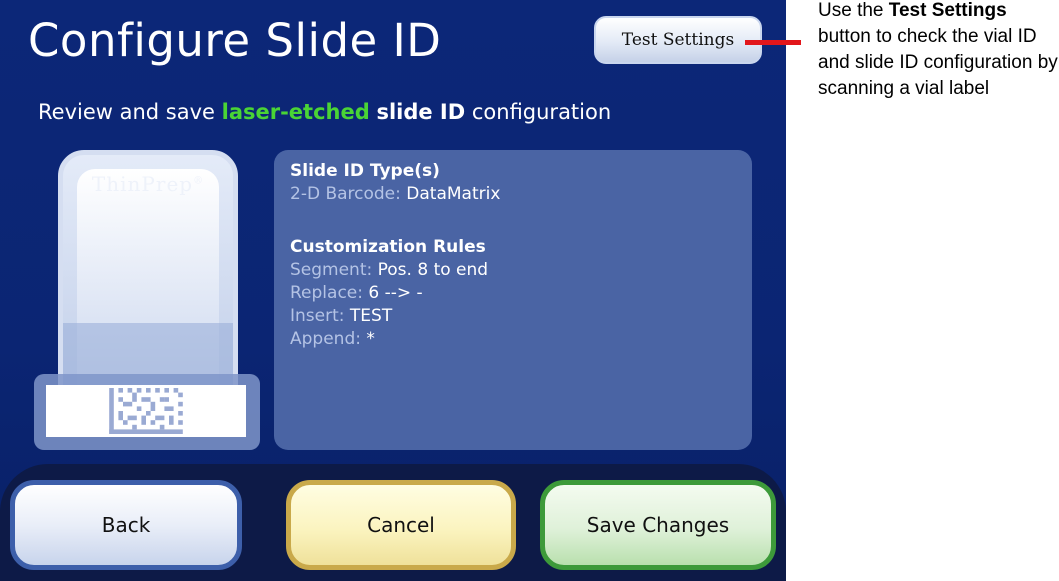 The image size is (1059, 581). I want to click on test-settings-button: Test Settings, so click(678, 40).